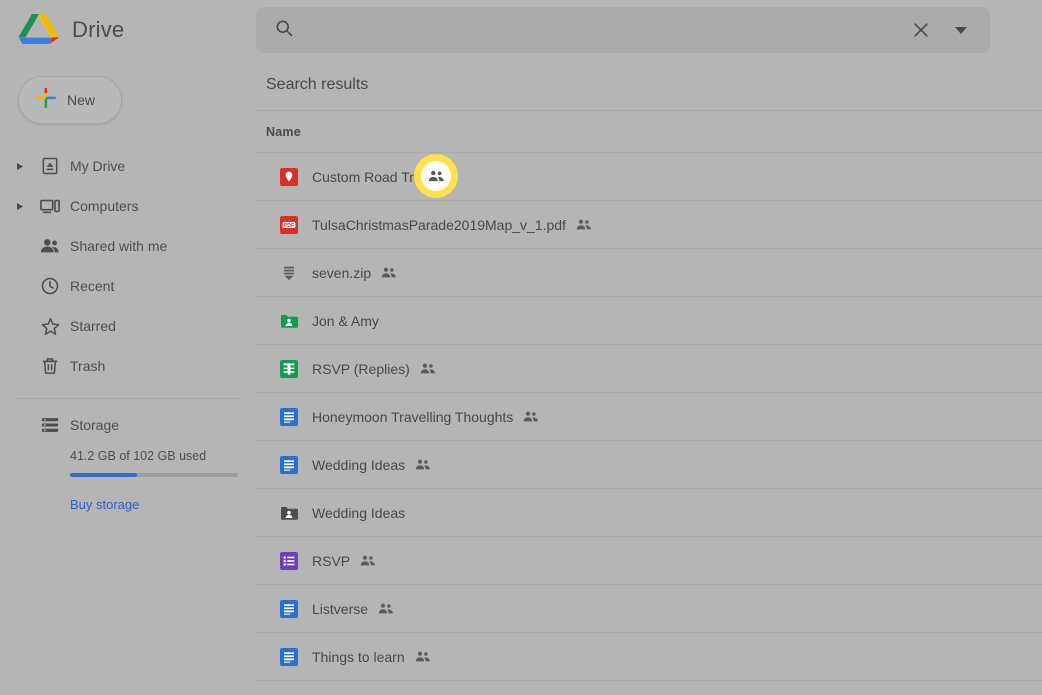  What do you see at coordinates (284, 30) in the screenshot?
I see `search-icon` at bounding box center [284, 30].